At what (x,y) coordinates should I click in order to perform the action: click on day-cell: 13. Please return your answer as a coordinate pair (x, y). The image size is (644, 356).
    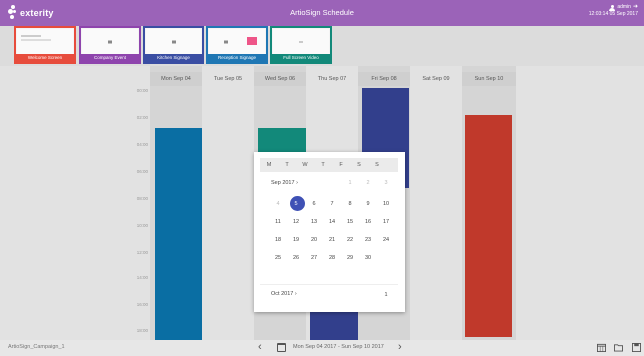
    Looking at the image, I should click on (314, 222).